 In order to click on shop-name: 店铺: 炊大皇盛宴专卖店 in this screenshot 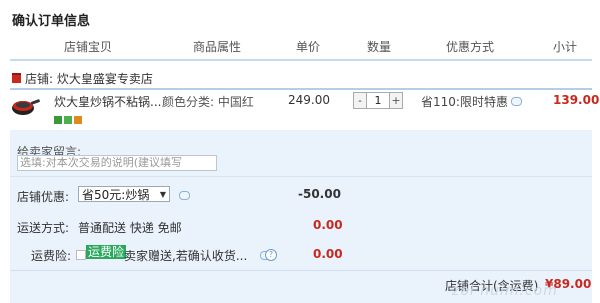, I will do `click(82, 78)`.